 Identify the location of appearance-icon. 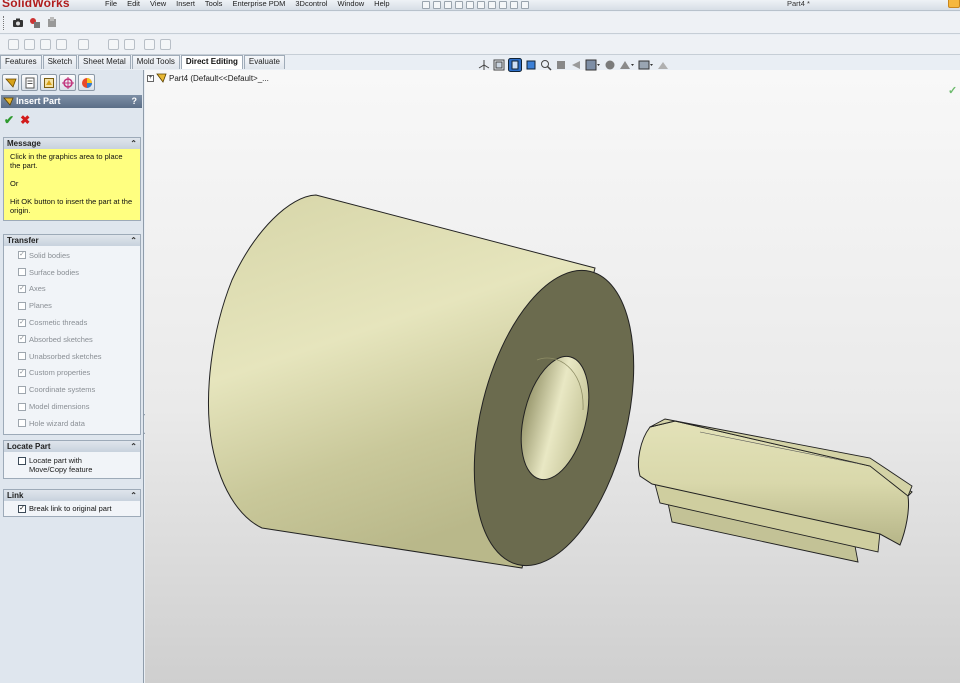
(52, 23).